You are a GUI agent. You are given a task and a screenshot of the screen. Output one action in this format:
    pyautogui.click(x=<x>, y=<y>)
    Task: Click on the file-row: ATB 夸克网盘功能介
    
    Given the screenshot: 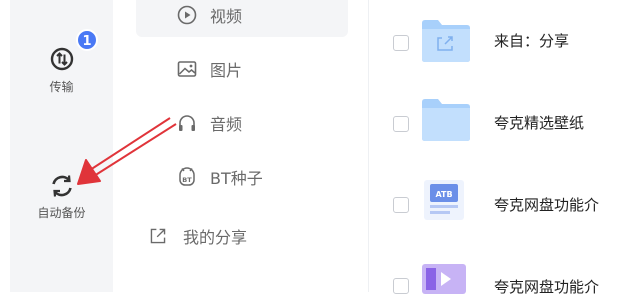 What is the action you would take?
    pyautogui.click(x=497, y=202)
    